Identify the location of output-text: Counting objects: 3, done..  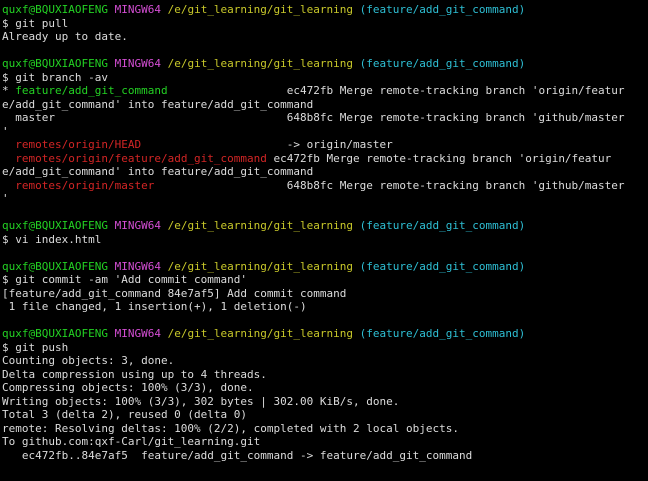
(88, 360).